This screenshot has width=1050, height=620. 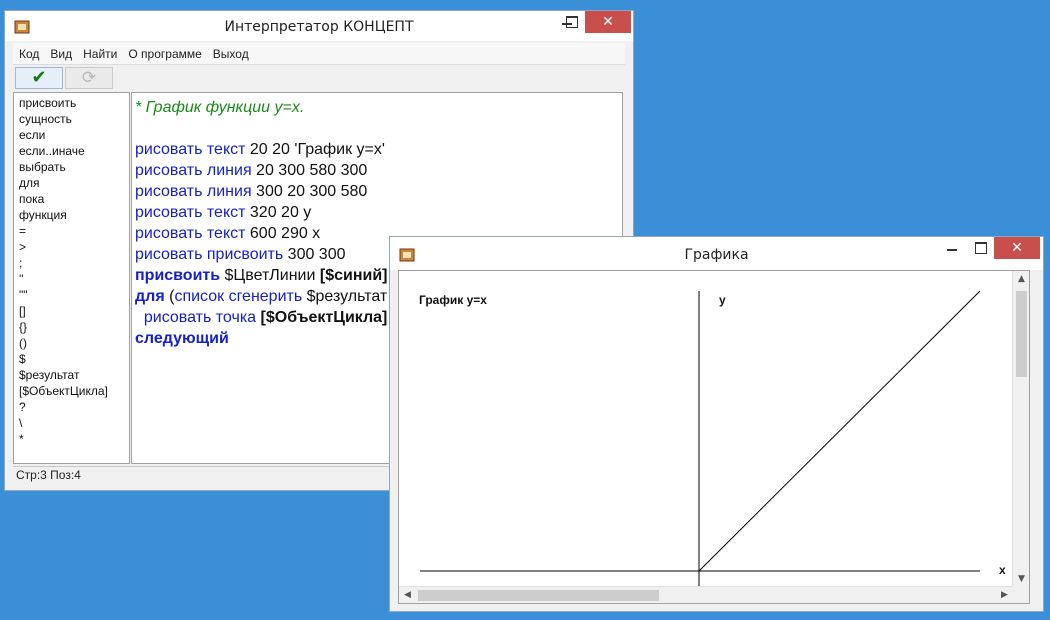 I want to click on vertical-scroll-thumb, so click(x=1021, y=334).